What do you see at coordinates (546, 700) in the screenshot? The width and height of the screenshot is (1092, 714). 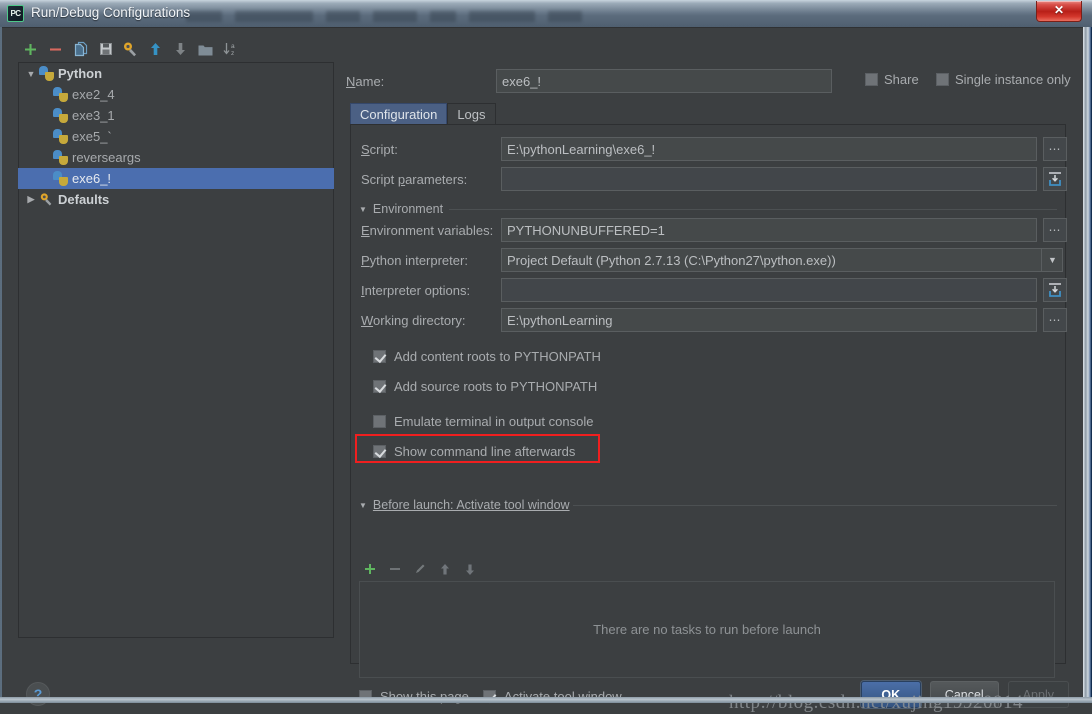 I see `window-bottom-border` at bounding box center [546, 700].